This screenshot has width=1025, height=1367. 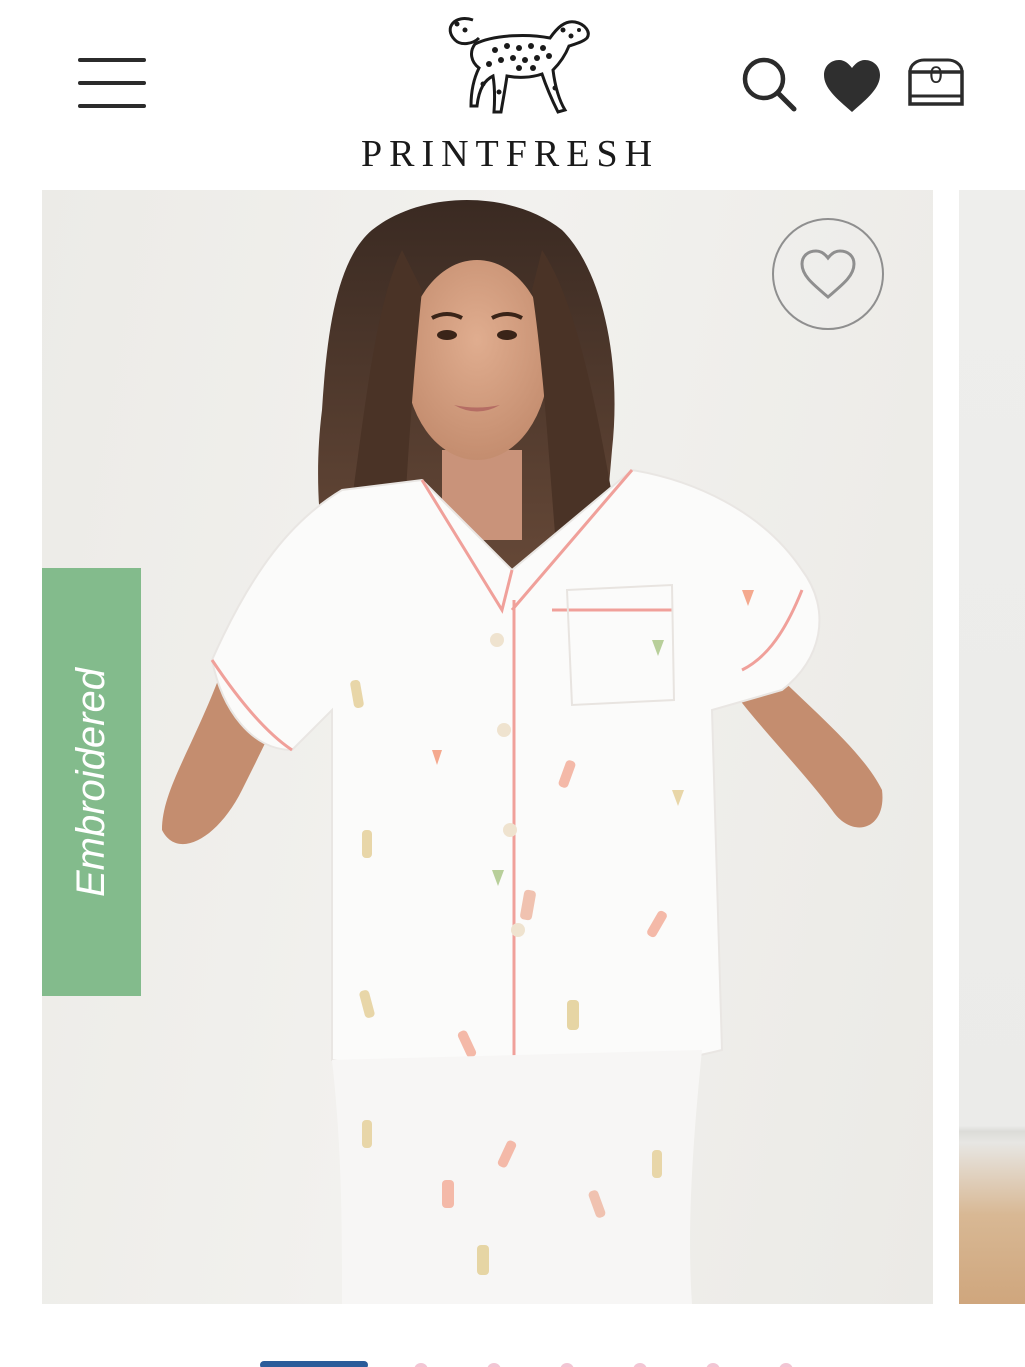 I want to click on heart-filled-icon, so click(x=852, y=86).